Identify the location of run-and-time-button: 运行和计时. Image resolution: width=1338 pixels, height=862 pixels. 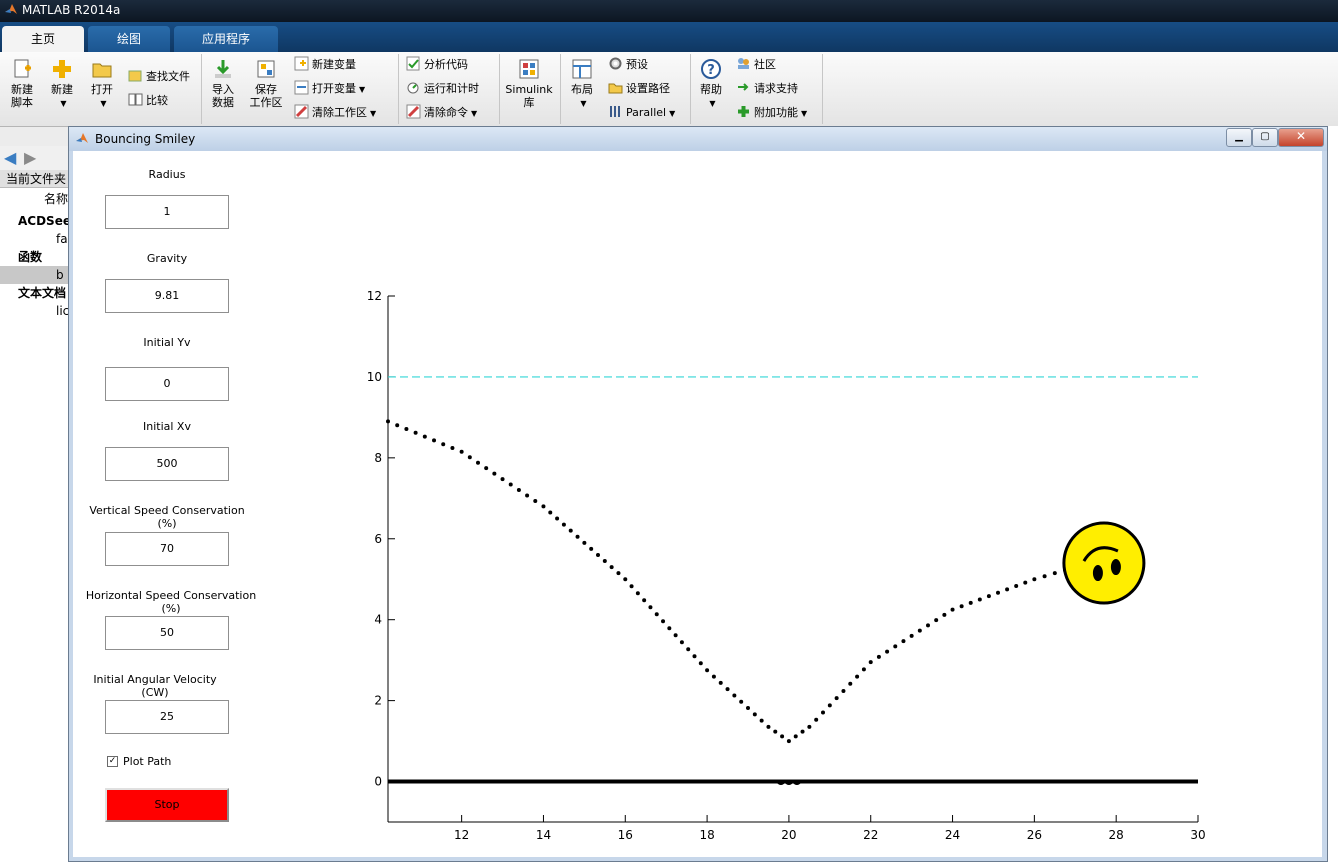
(442, 89).